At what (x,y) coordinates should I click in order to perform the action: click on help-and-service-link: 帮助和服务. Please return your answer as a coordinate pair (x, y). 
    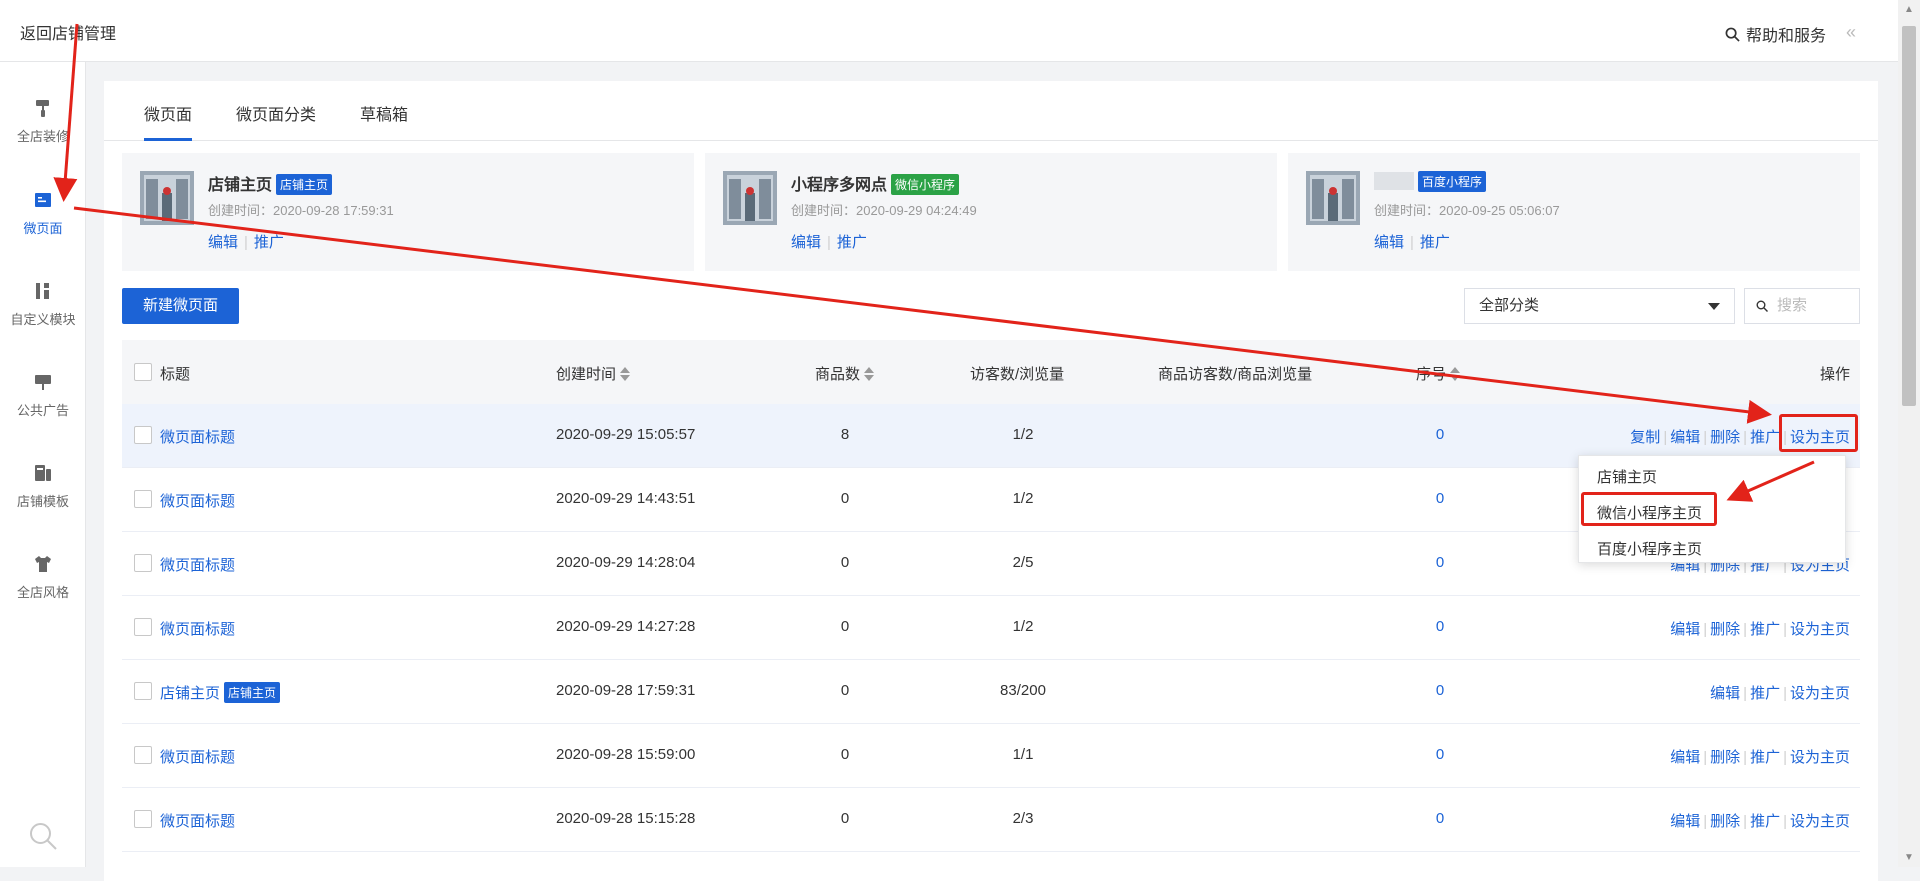
    Looking at the image, I should click on (1775, 34).